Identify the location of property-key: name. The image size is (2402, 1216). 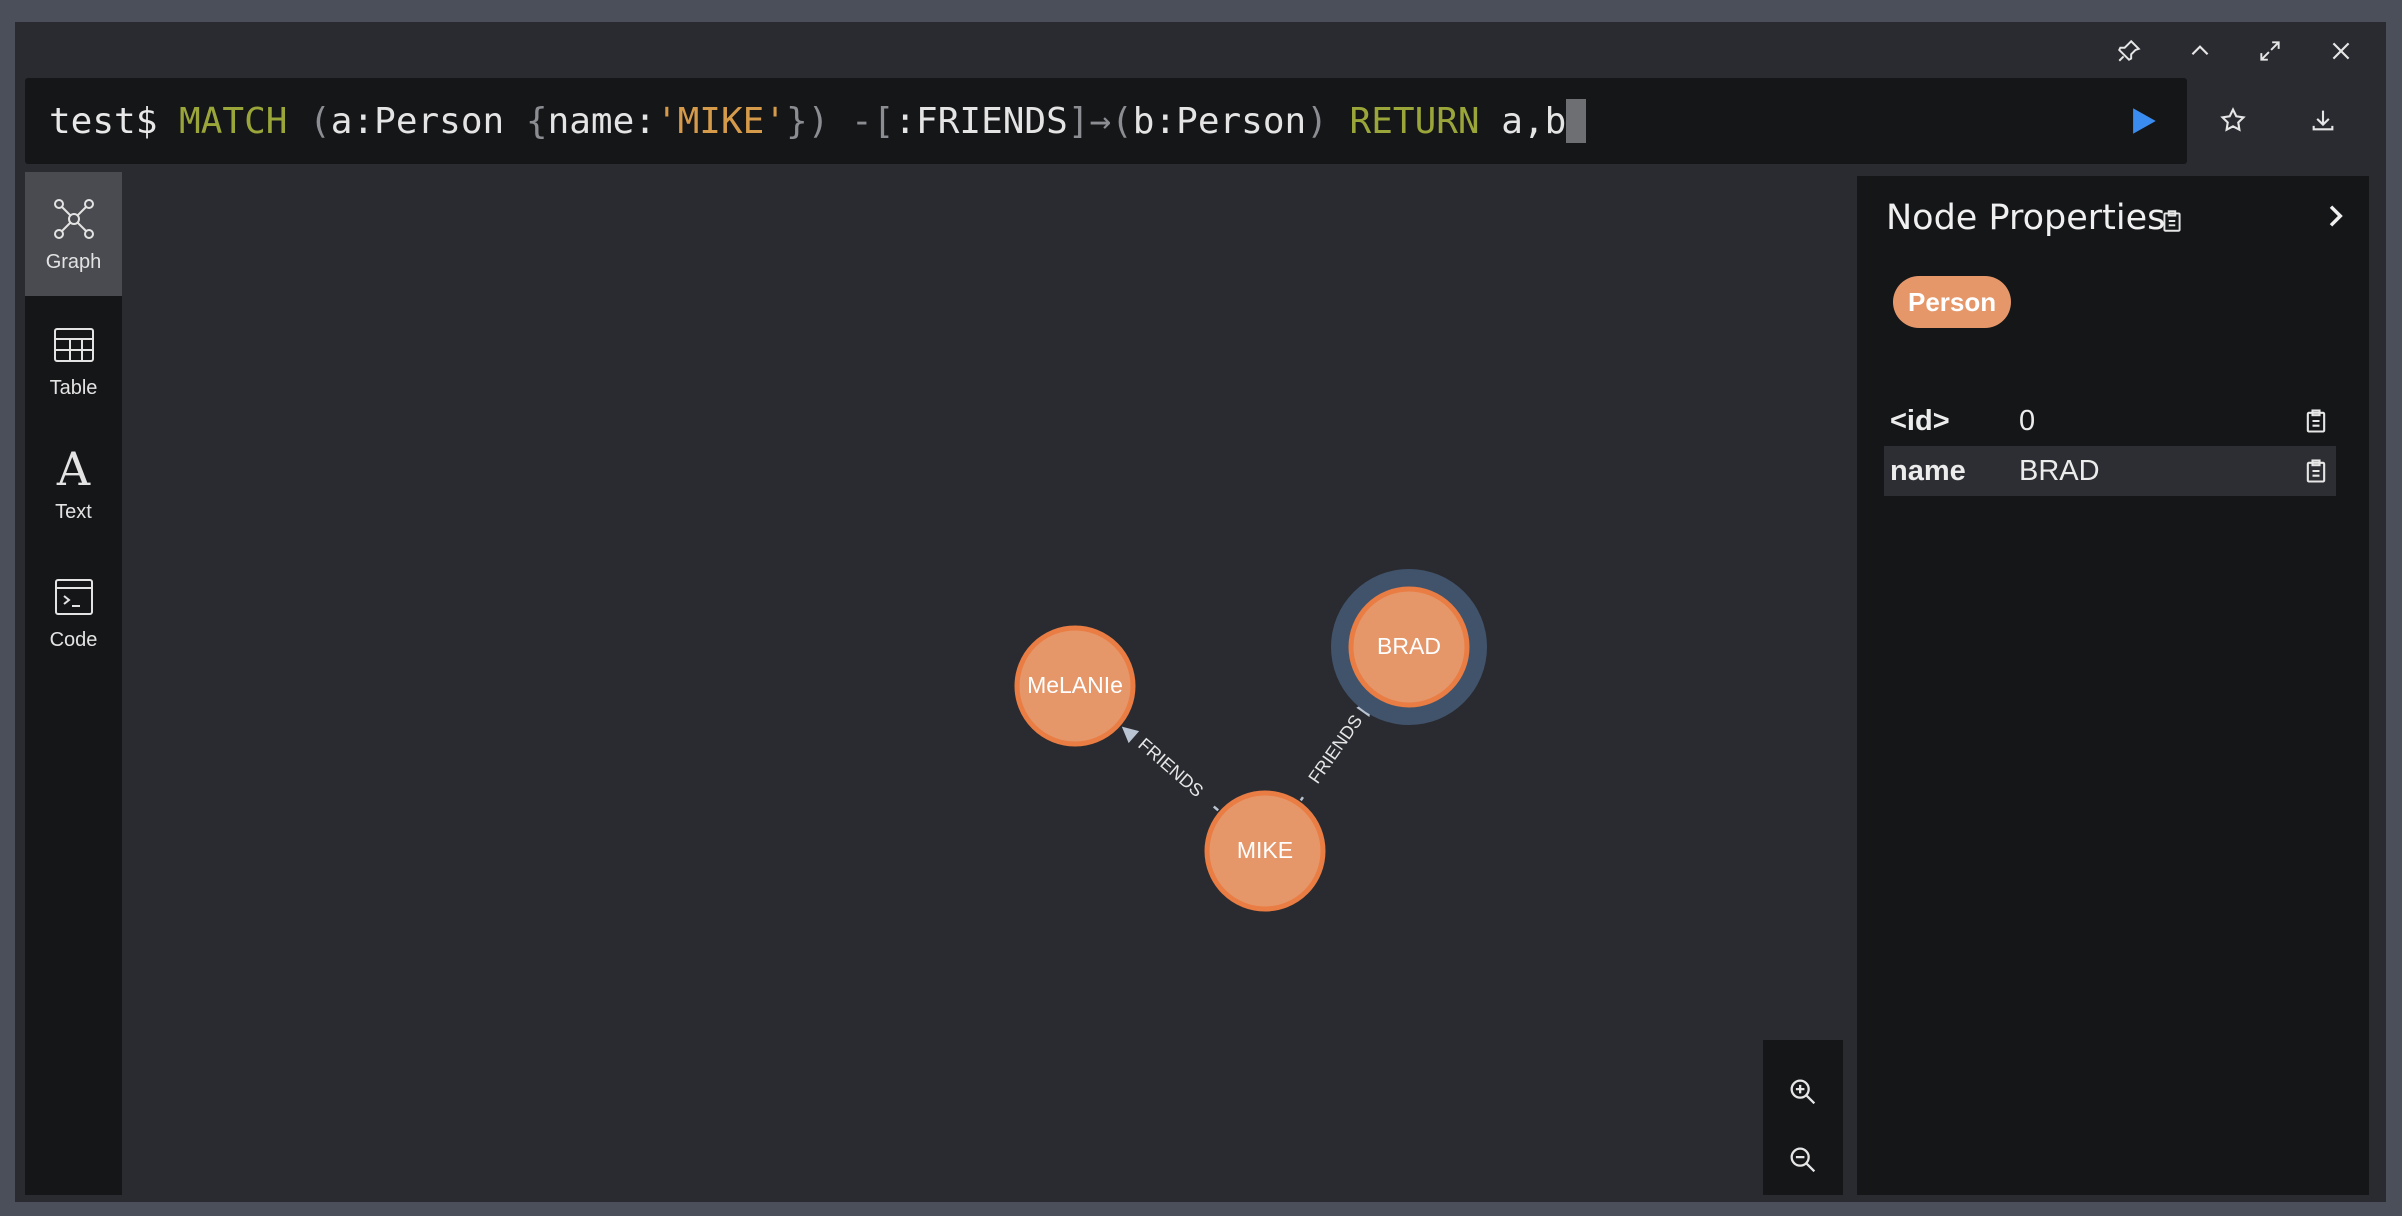
(1928, 470).